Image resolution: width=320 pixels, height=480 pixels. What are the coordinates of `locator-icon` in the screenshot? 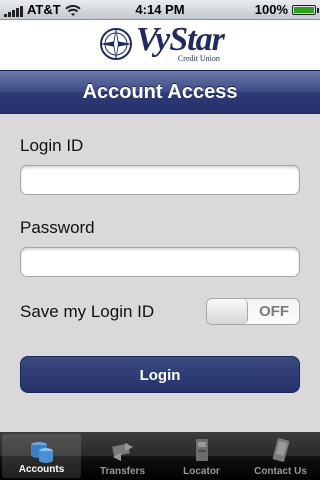 It's located at (201, 450).